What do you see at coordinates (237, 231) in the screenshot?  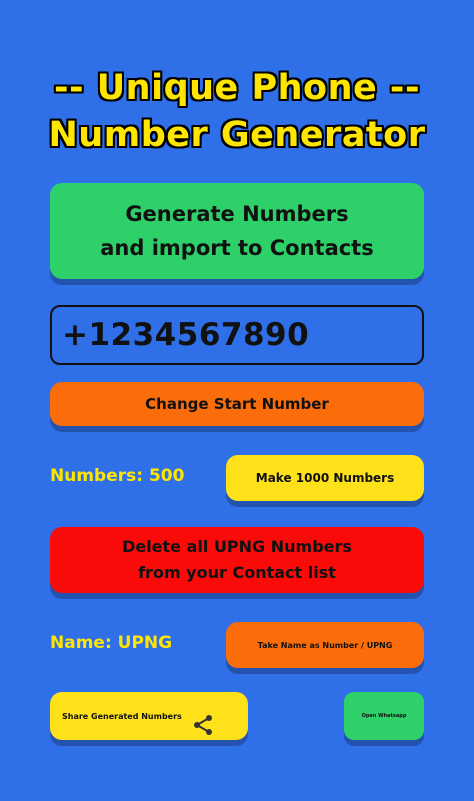 I see `generate-import-button: Generate Numbers and import to Contacts` at bounding box center [237, 231].